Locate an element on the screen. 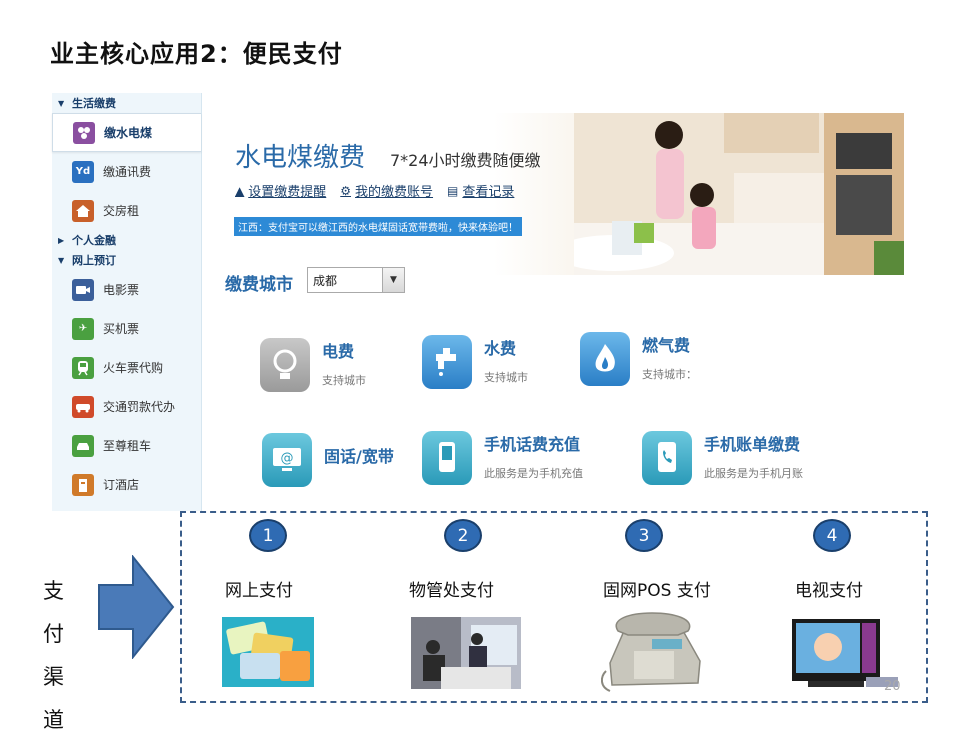 This screenshot has height=742, width=960. set-reminder-link: ▲ 设置缴费提醒 is located at coordinates (281, 191).